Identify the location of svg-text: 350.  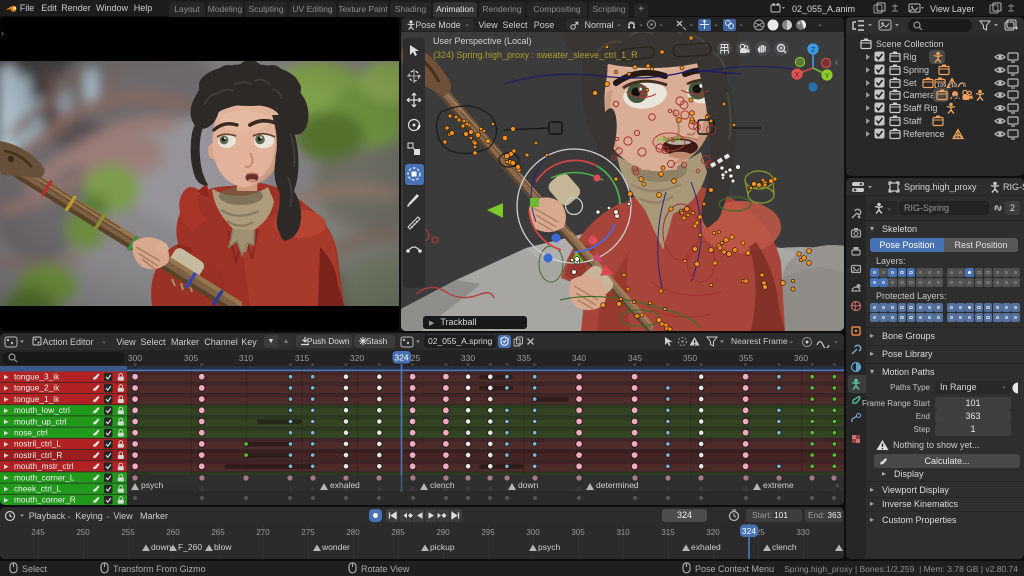
(690, 358).